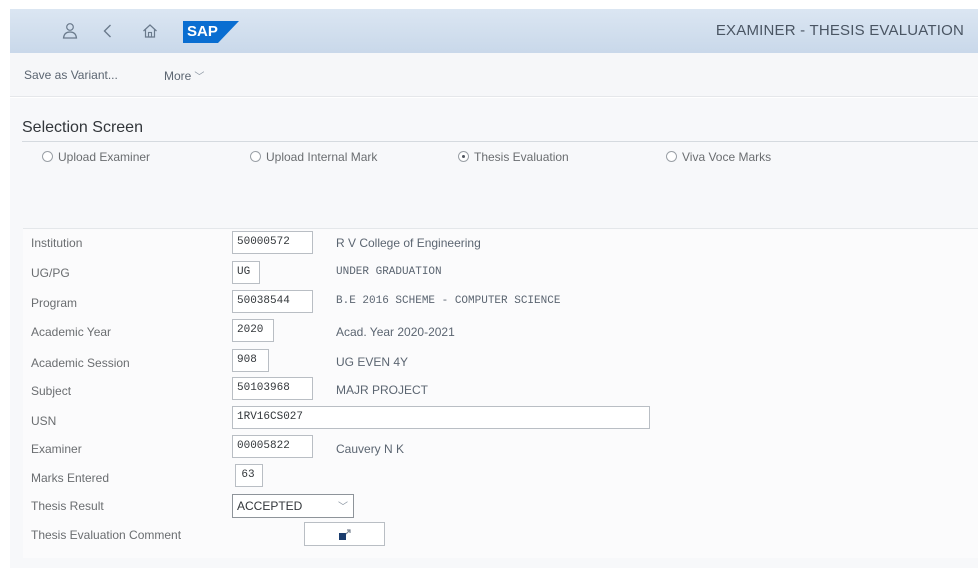 The width and height of the screenshot is (978, 568). Describe the element at coordinates (382, 390) in the screenshot. I see `subject-description: MAJR PROJECT` at that location.